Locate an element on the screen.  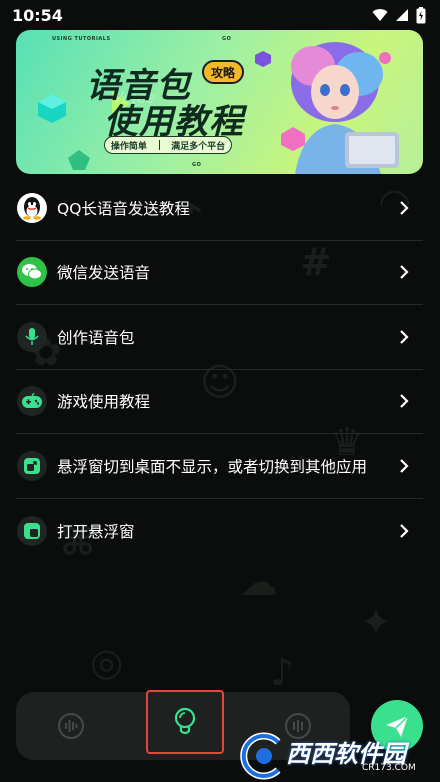
status-icons is located at coordinates (399, 15).